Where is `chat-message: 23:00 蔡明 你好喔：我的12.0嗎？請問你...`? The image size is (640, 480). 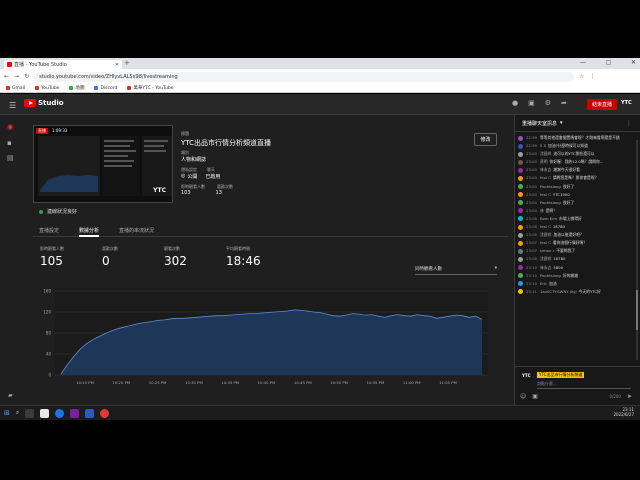
chat-message: 23:00 蔡明 你好喔：我的12.0嗎？請問你... is located at coordinates (574, 162).